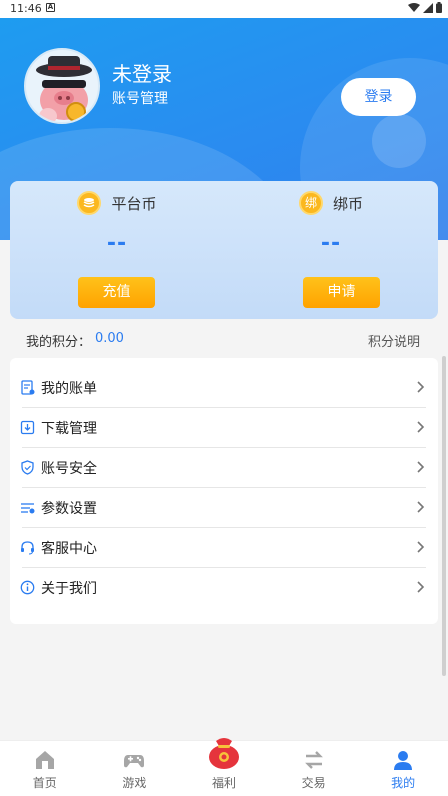 This screenshot has height=796, width=448. What do you see at coordinates (224, 588) in the screenshot?
I see `menu-item-about-us: 关于我们` at bounding box center [224, 588].